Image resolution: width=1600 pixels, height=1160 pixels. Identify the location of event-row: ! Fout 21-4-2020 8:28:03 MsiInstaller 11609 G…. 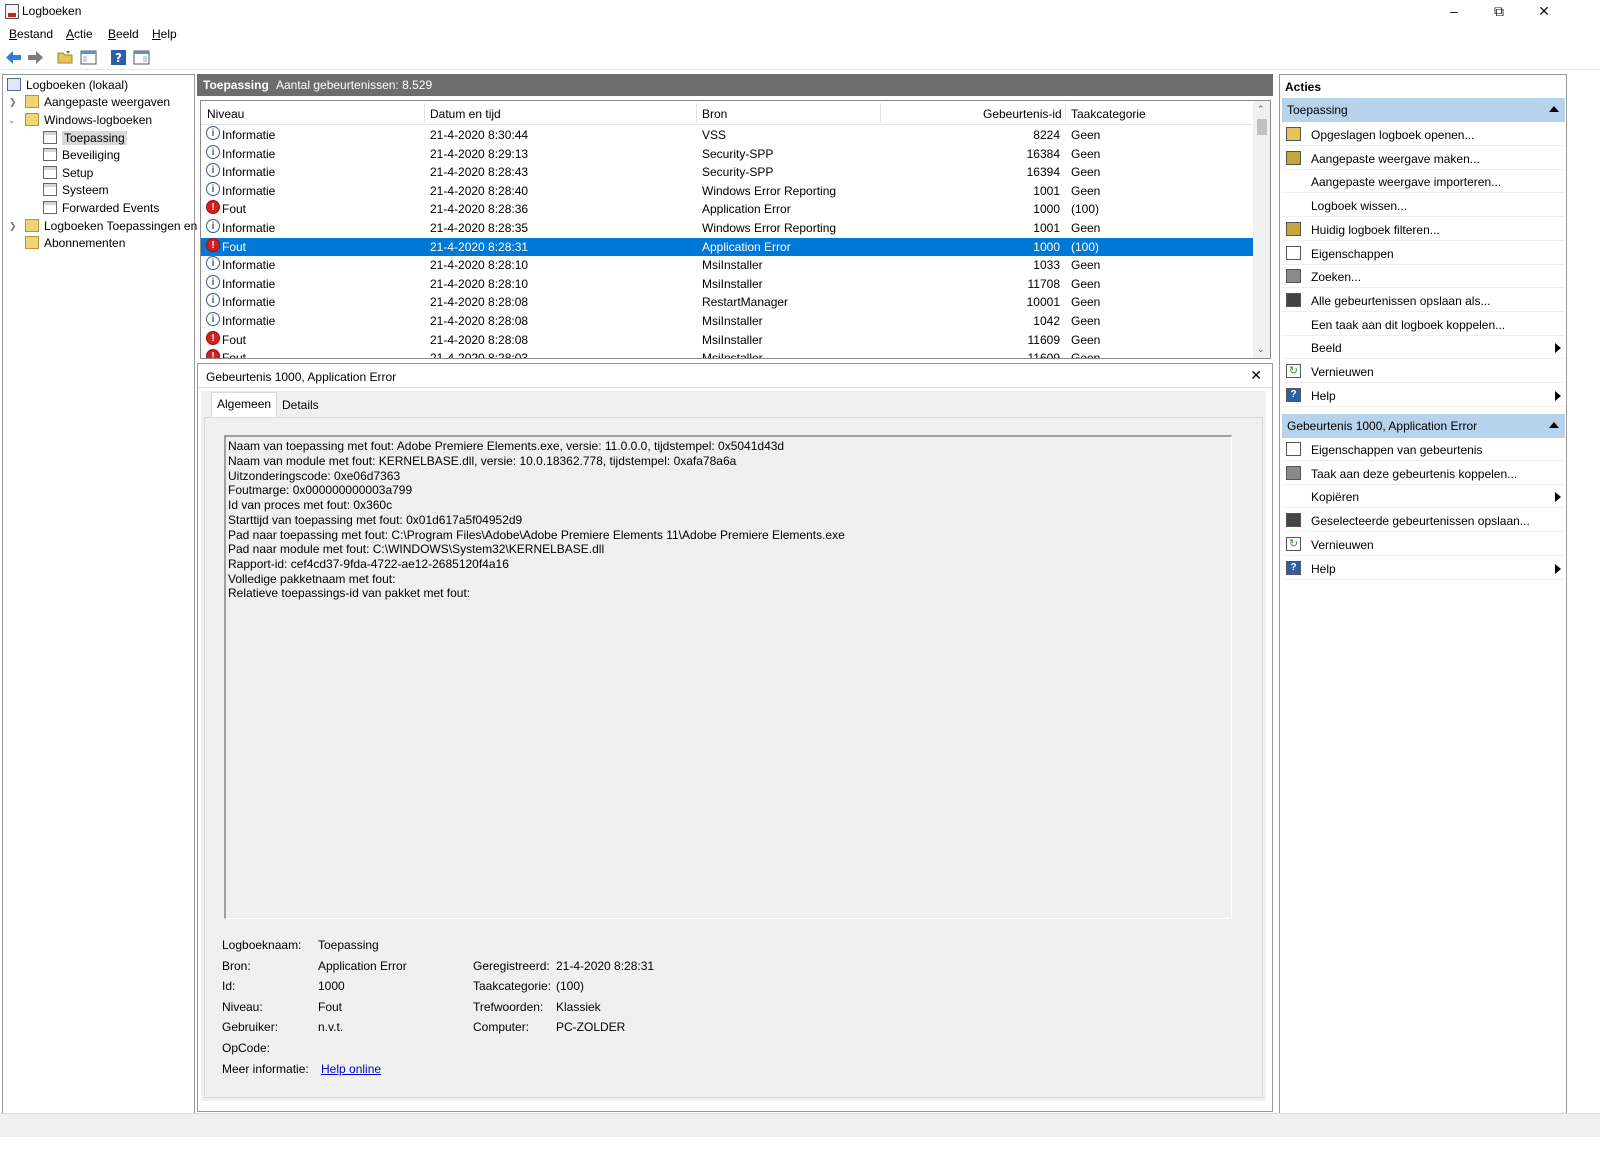
(727, 353).